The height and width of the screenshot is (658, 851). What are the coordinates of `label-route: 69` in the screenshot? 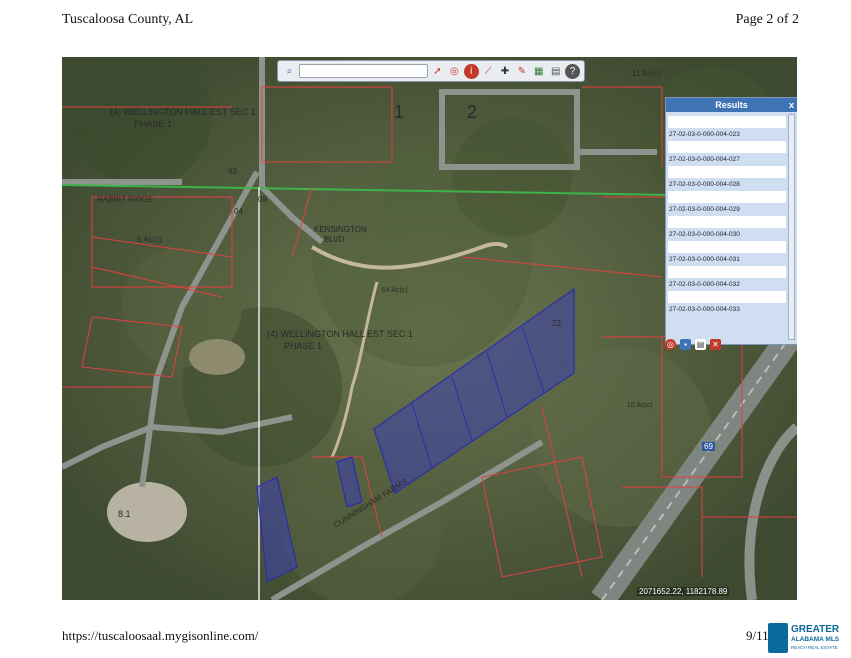 It's located at (708, 446).